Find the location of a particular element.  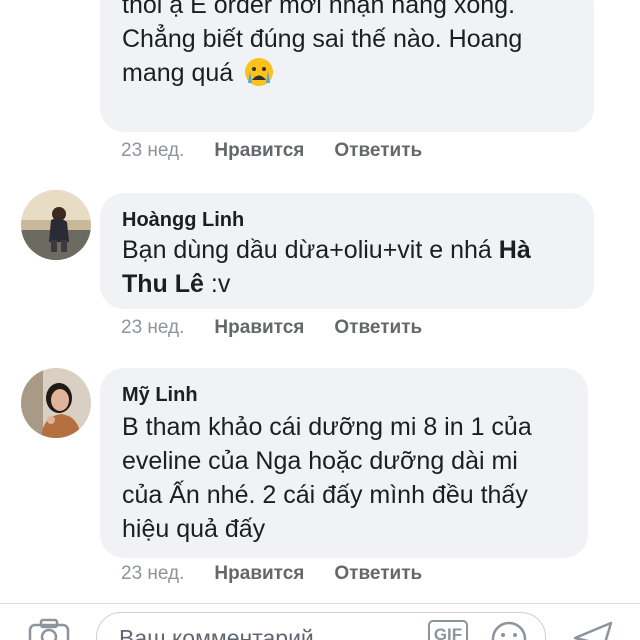

comment-text-line: Thu Lê :v is located at coordinates (326, 284).